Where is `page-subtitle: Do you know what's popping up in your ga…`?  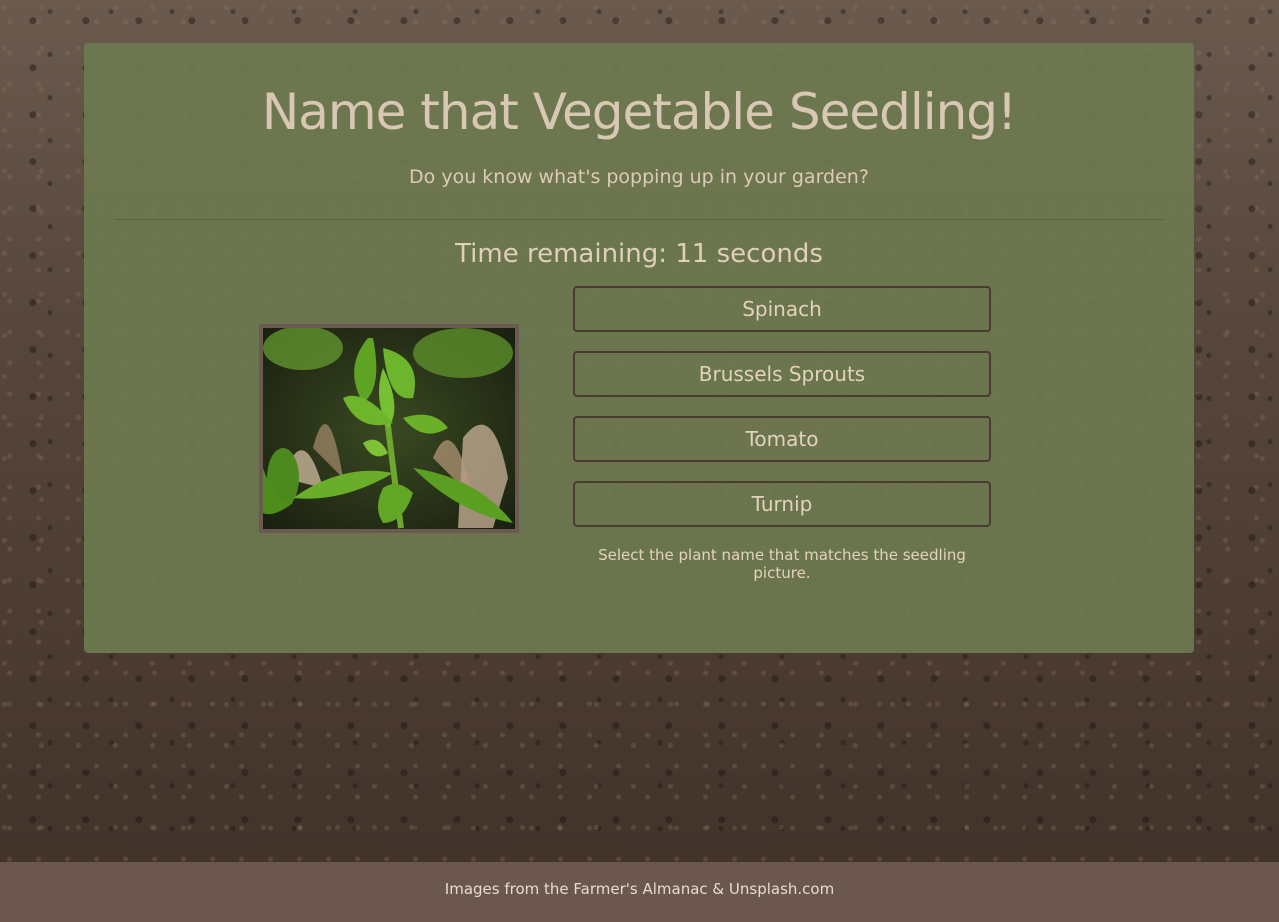 page-subtitle: Do you know what's popping up in your ga… is located at coordinates (639, 177).